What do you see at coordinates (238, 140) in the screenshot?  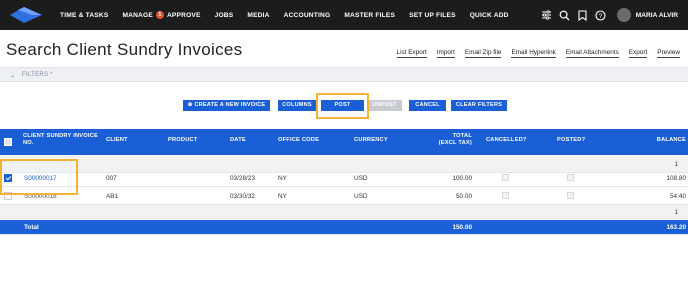 I see `col-date: DATE` at bounding box center [238, 140].